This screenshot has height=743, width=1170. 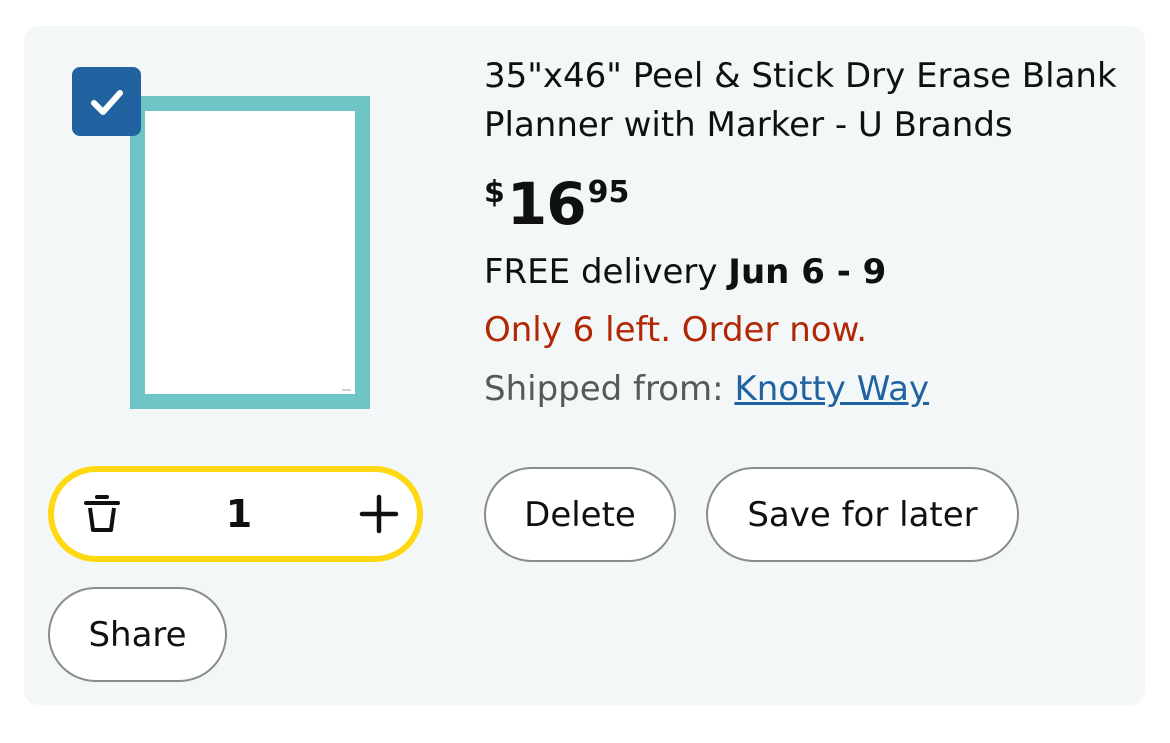 I want to click on stock-message: Only 6 left. Order now., so click(x=676, y=330).